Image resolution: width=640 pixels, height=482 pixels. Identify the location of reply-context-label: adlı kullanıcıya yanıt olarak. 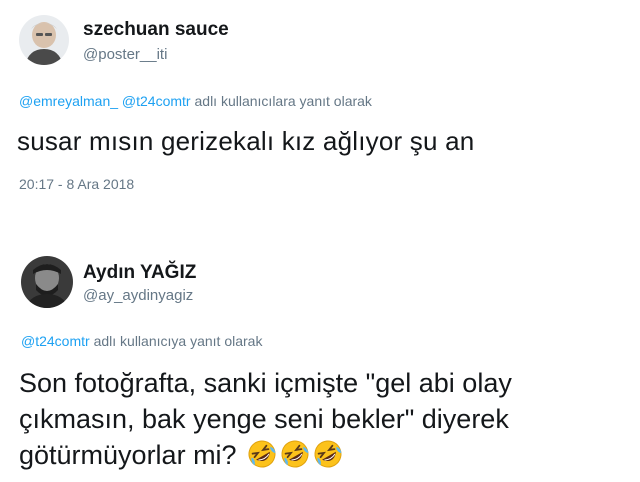
(178, 341).